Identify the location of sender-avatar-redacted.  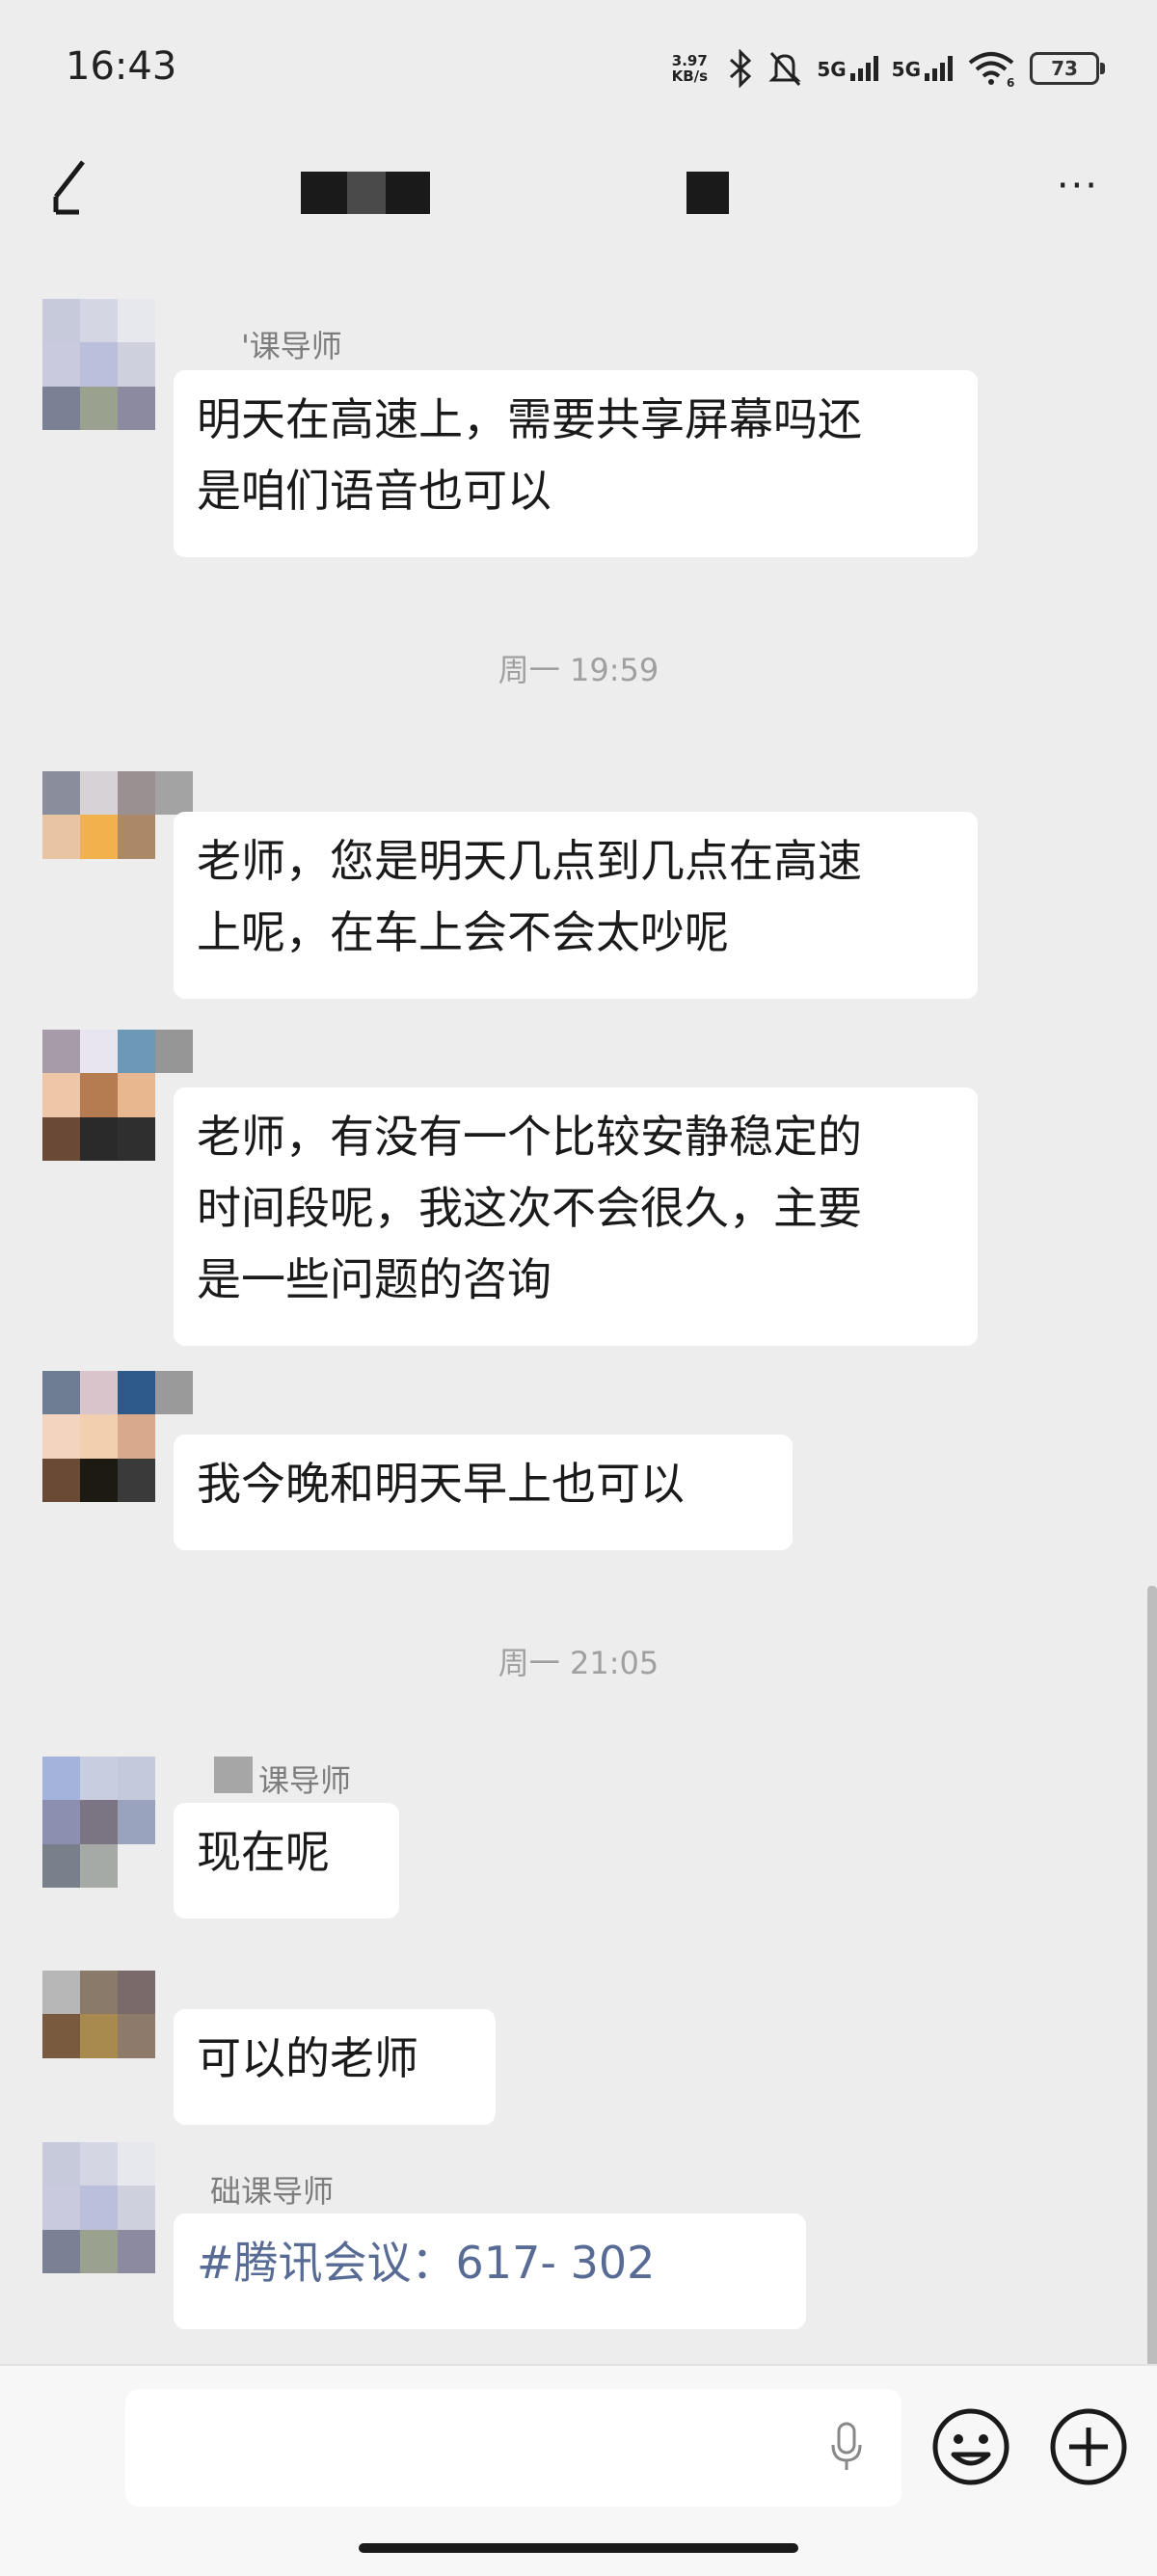
(233, 1775).